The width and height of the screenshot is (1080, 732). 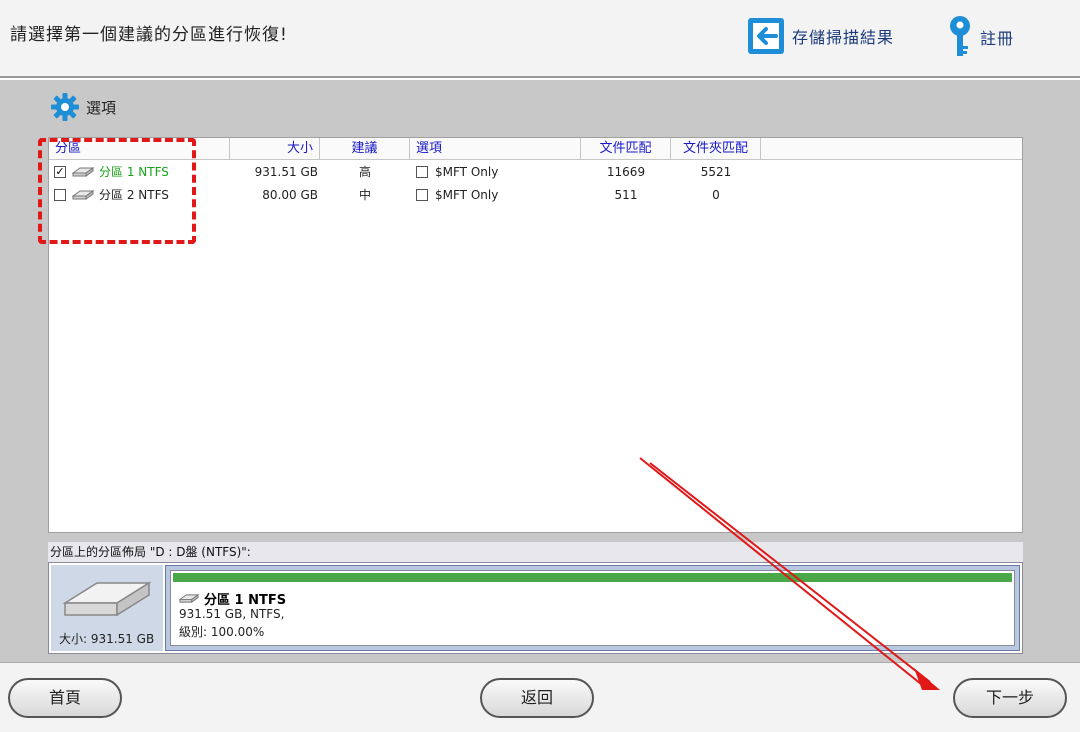 What do you see at coordinates (495, 148) in the screenshot?
I see `col-option: 選項` at bounding box center [495, 148].